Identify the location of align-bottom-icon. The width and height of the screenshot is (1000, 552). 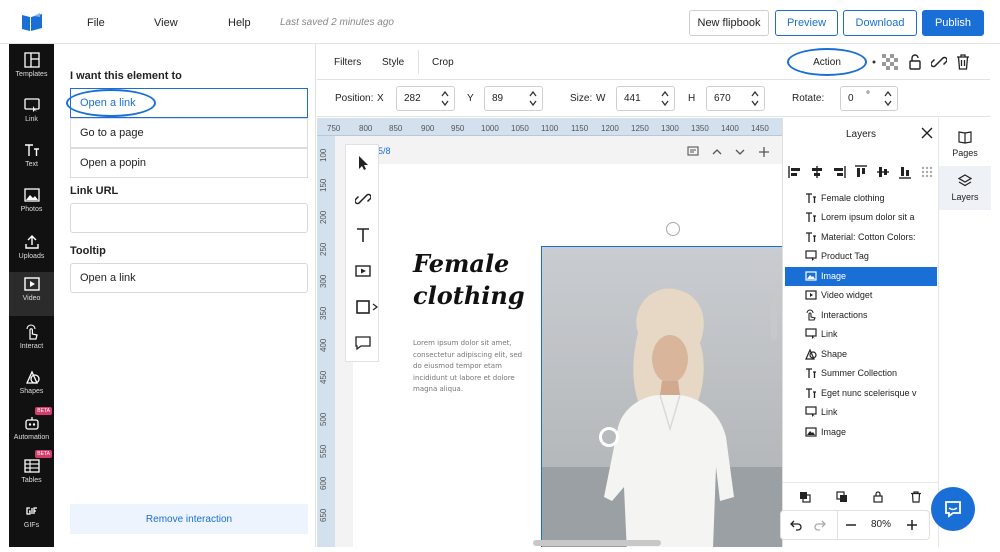
(905, 172).